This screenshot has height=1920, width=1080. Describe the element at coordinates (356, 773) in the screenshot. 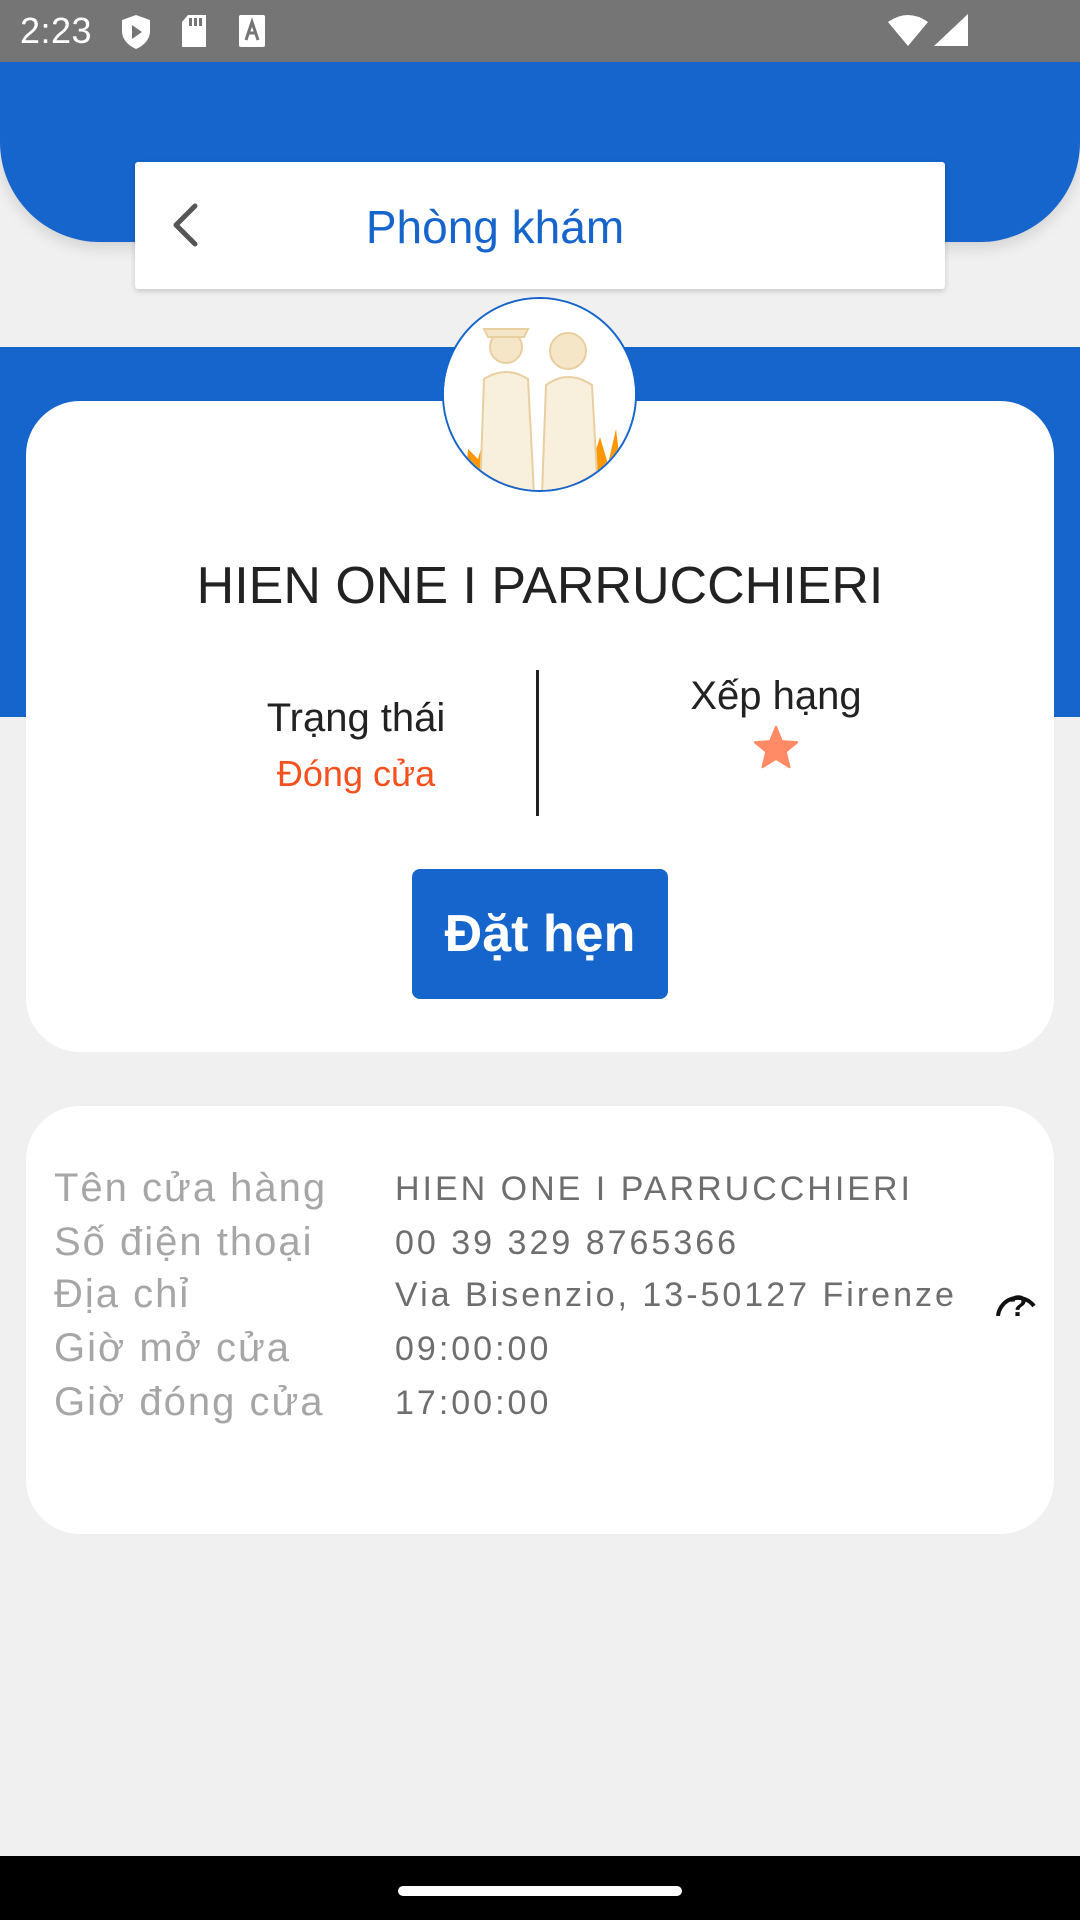

I see `status-value: Đóng cửa` at that location.